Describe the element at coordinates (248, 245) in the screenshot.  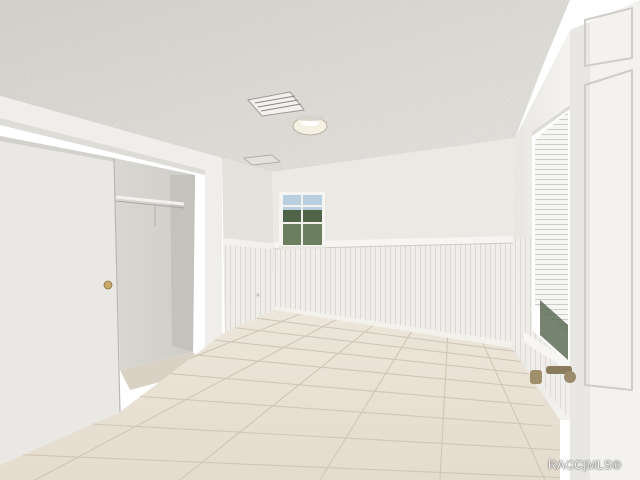
I see `left-wall` at that location.